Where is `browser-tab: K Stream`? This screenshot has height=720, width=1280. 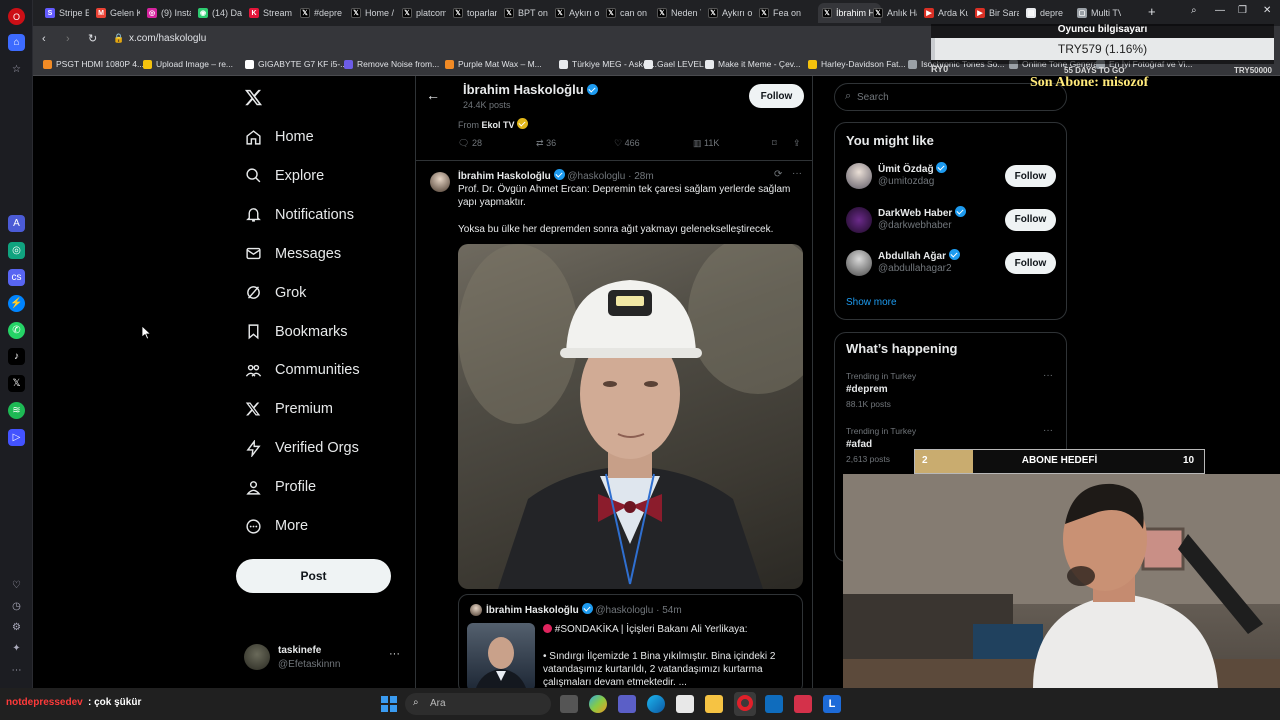 browser-tab: K Stream is located at coordinates (269, 13).